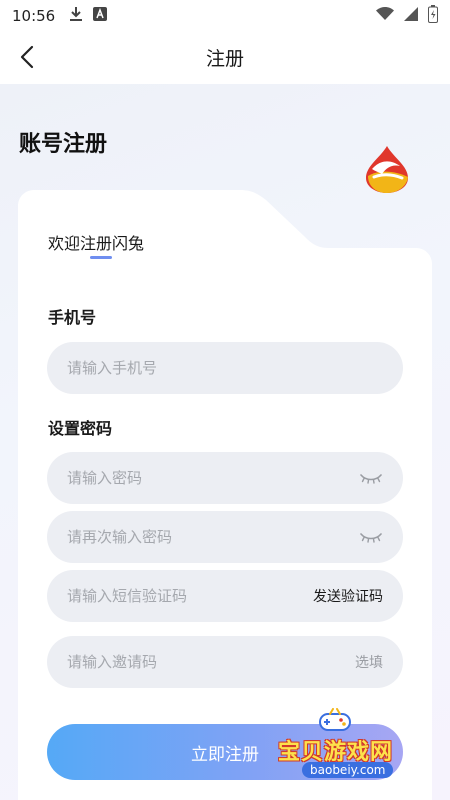  I want to click on password-input, so click(213, 478).